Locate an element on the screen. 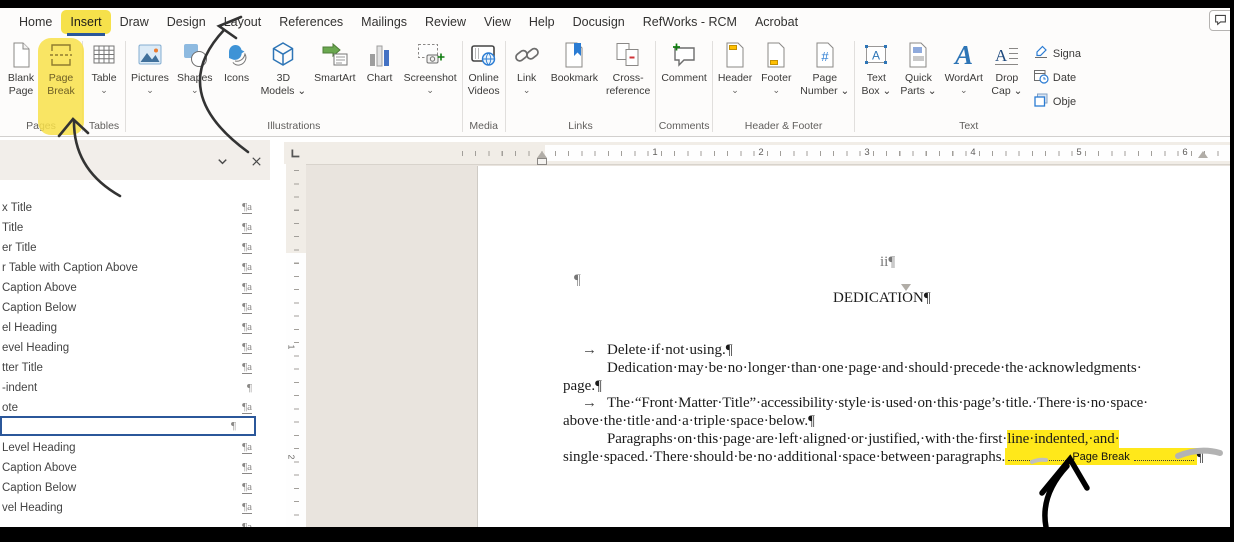  tab-mark: → is located at coordinates (589, 350).